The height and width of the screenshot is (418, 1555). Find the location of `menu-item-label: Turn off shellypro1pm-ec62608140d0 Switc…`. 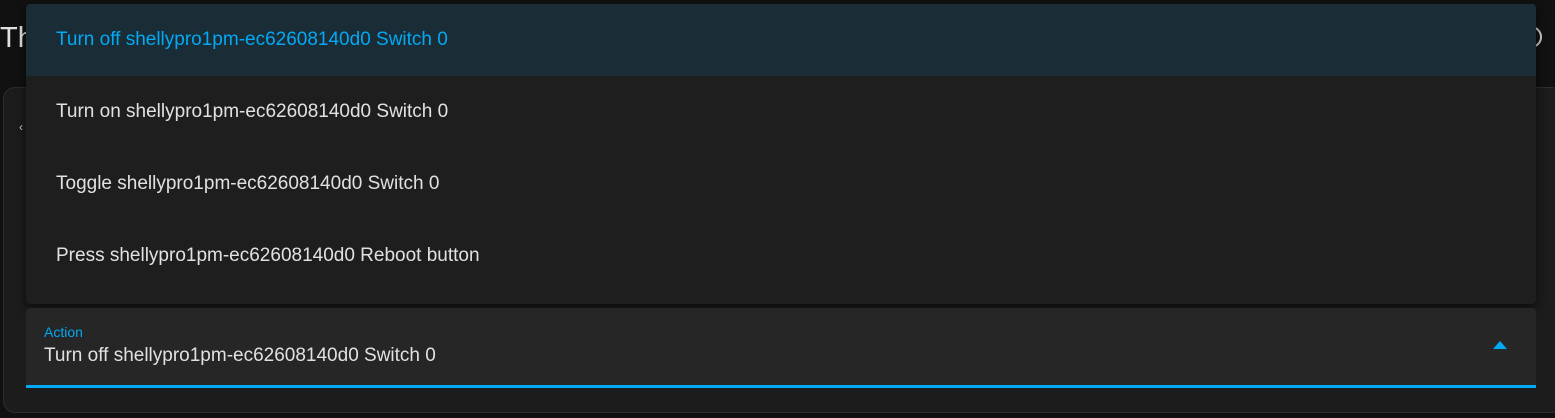

menu-item-label: Turn off shellypro1pm-ec62608140d0 Switc… is located at coordinates (252, 39).